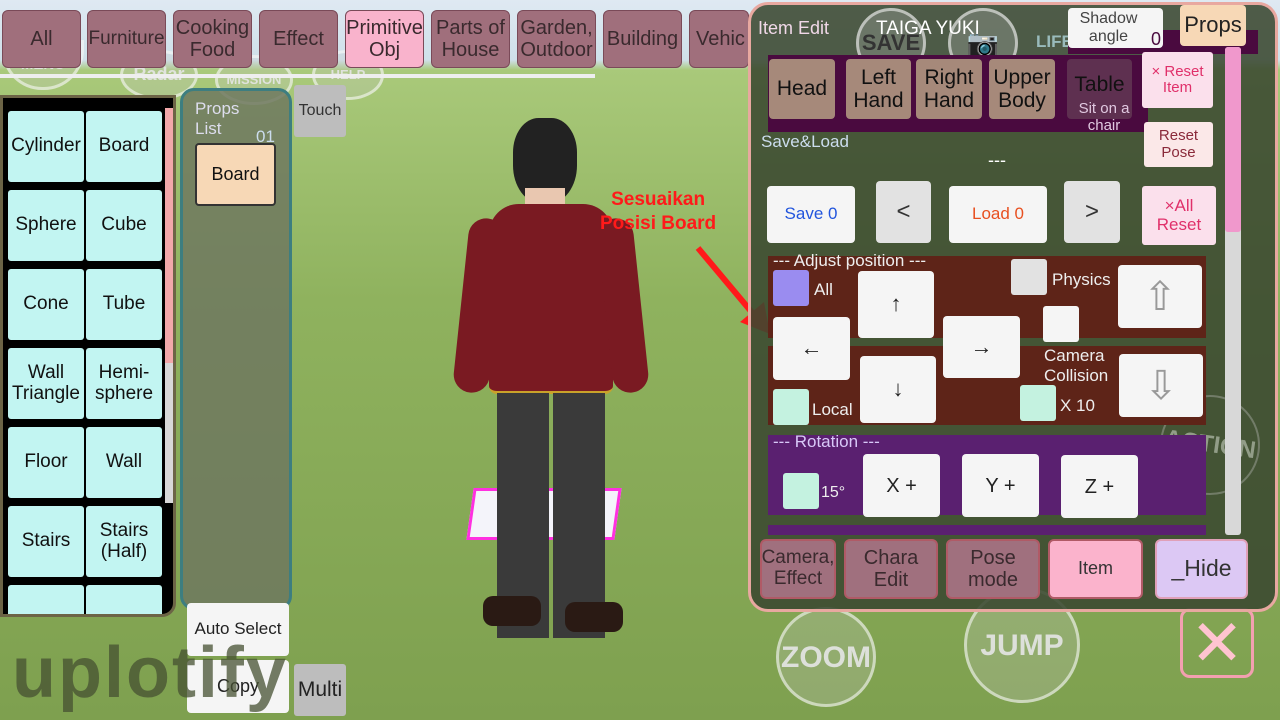 The width and height of the screenshot is (1280, 720). I want to click on move-left-button: ←, so click(811, 348).